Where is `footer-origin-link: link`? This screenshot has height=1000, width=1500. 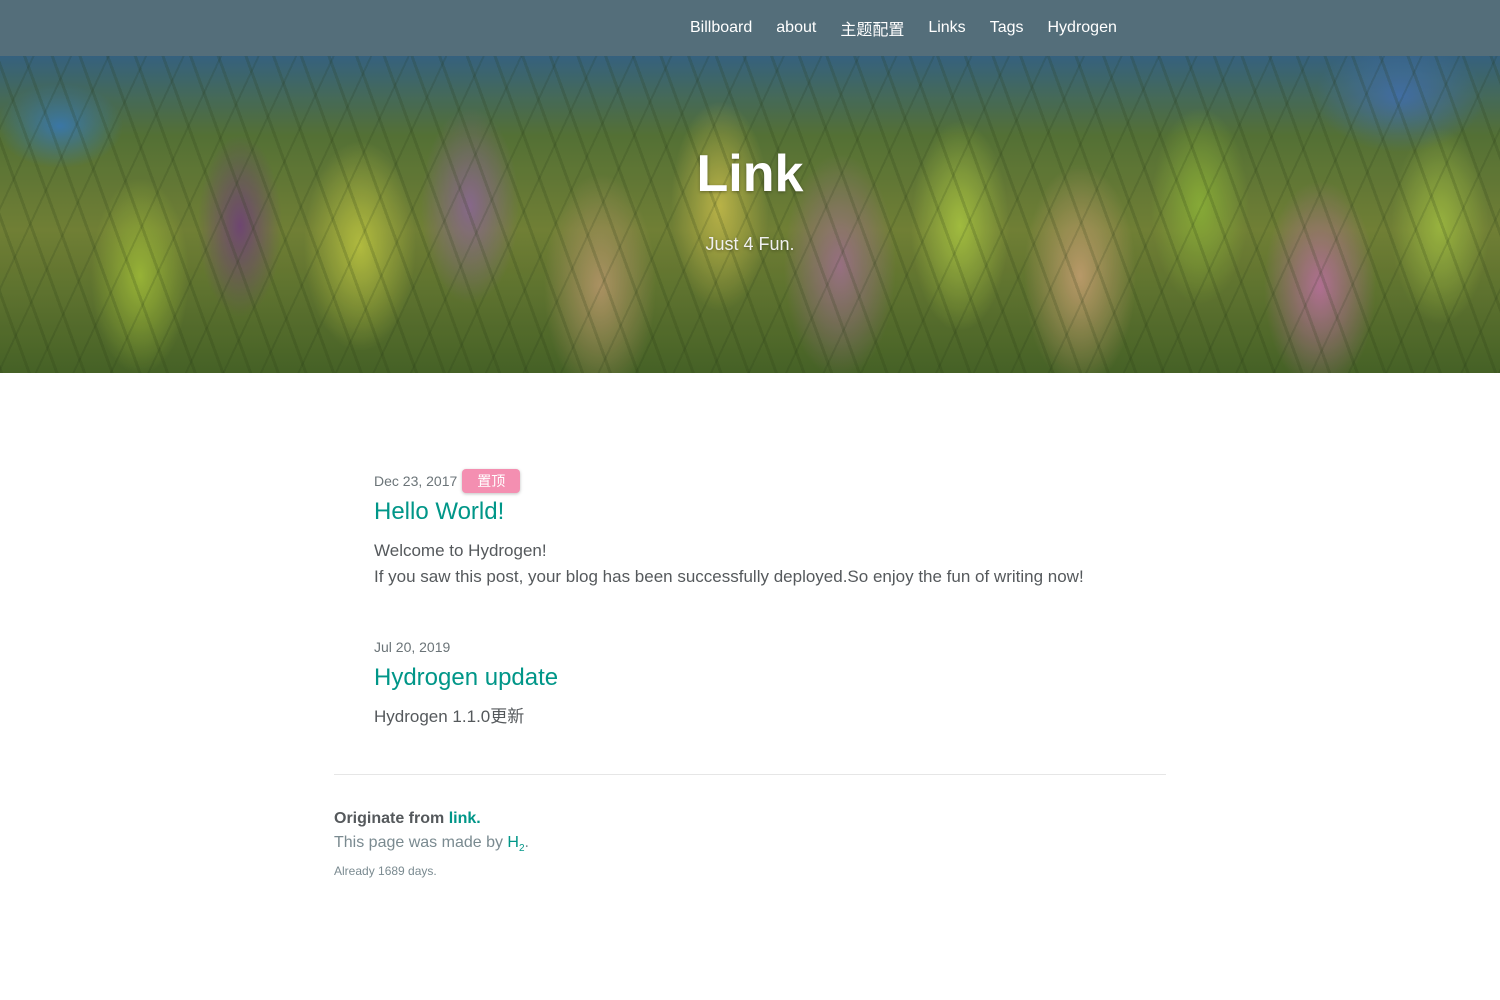 footer-origin-link: link is located at coordinates (463, 818).